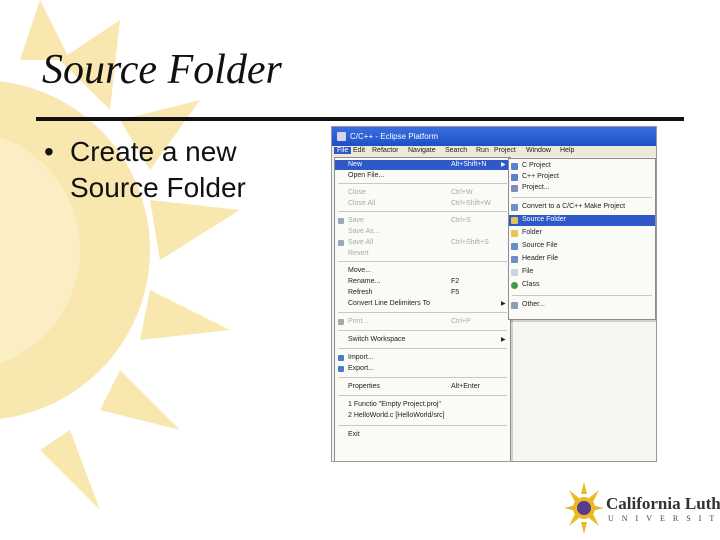 The image size is (720, 540). What do you see at coordinates (514, 177) in the screenshot?
I see `cpp-project-icon` at bounding box center [514, 177].